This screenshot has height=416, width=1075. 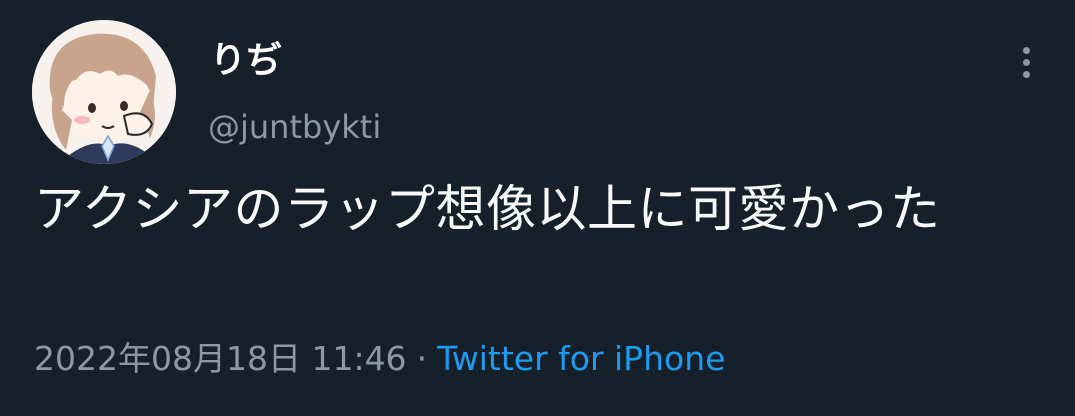 I want to click on more-vertical-icon, so click(x=1026, y=50).